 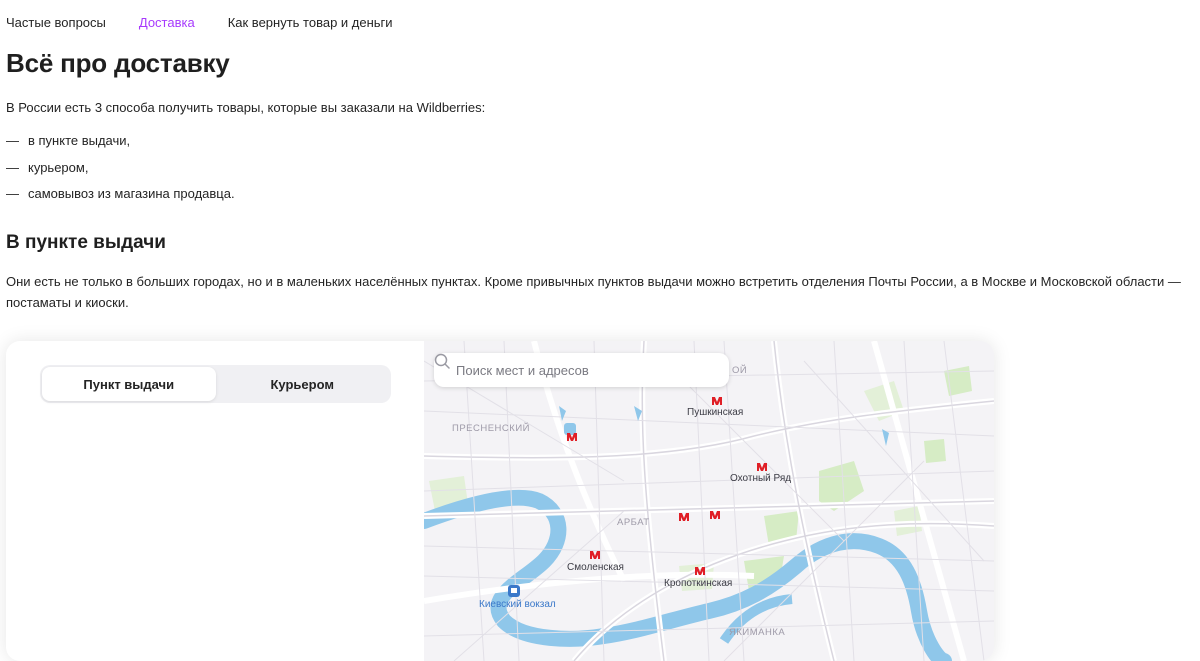 What do you see at coordinates (517, 604) in the screenshot?
I see `station-kievsky-vokzal: Киевский вокзал` at bounding box center [517, 604].